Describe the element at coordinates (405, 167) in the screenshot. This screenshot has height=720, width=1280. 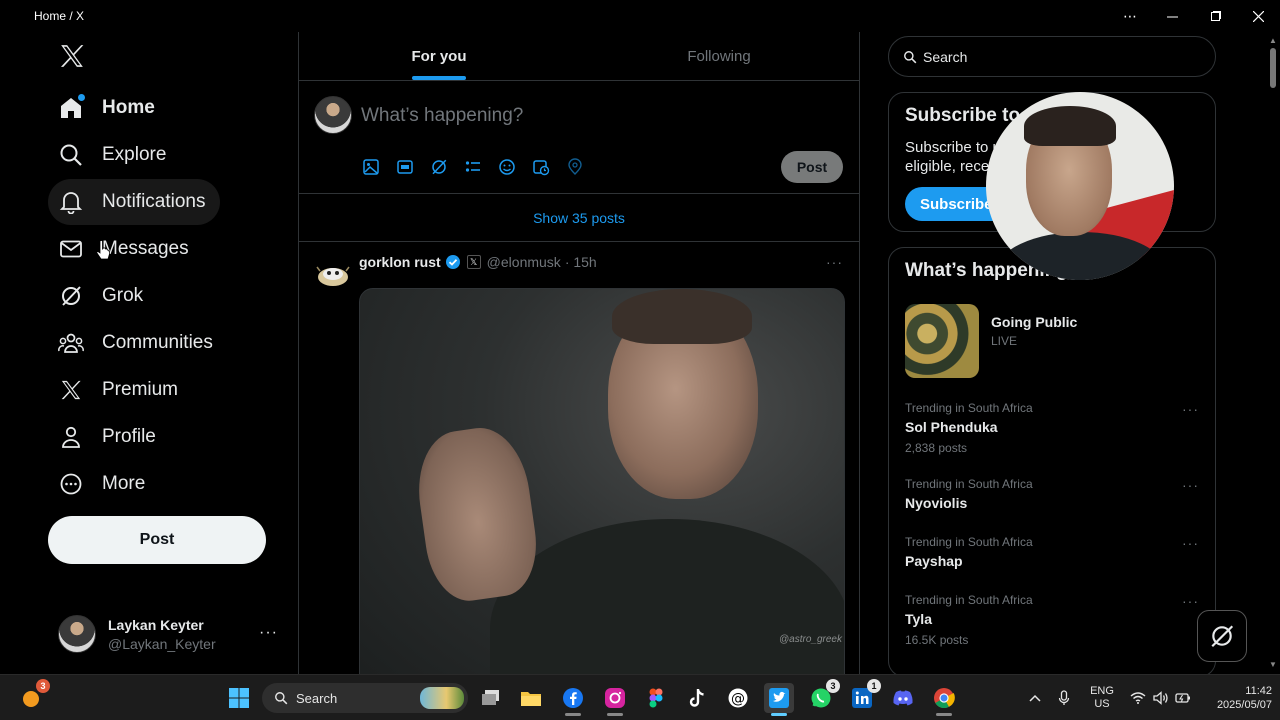
I see `gif-icon` at that location.